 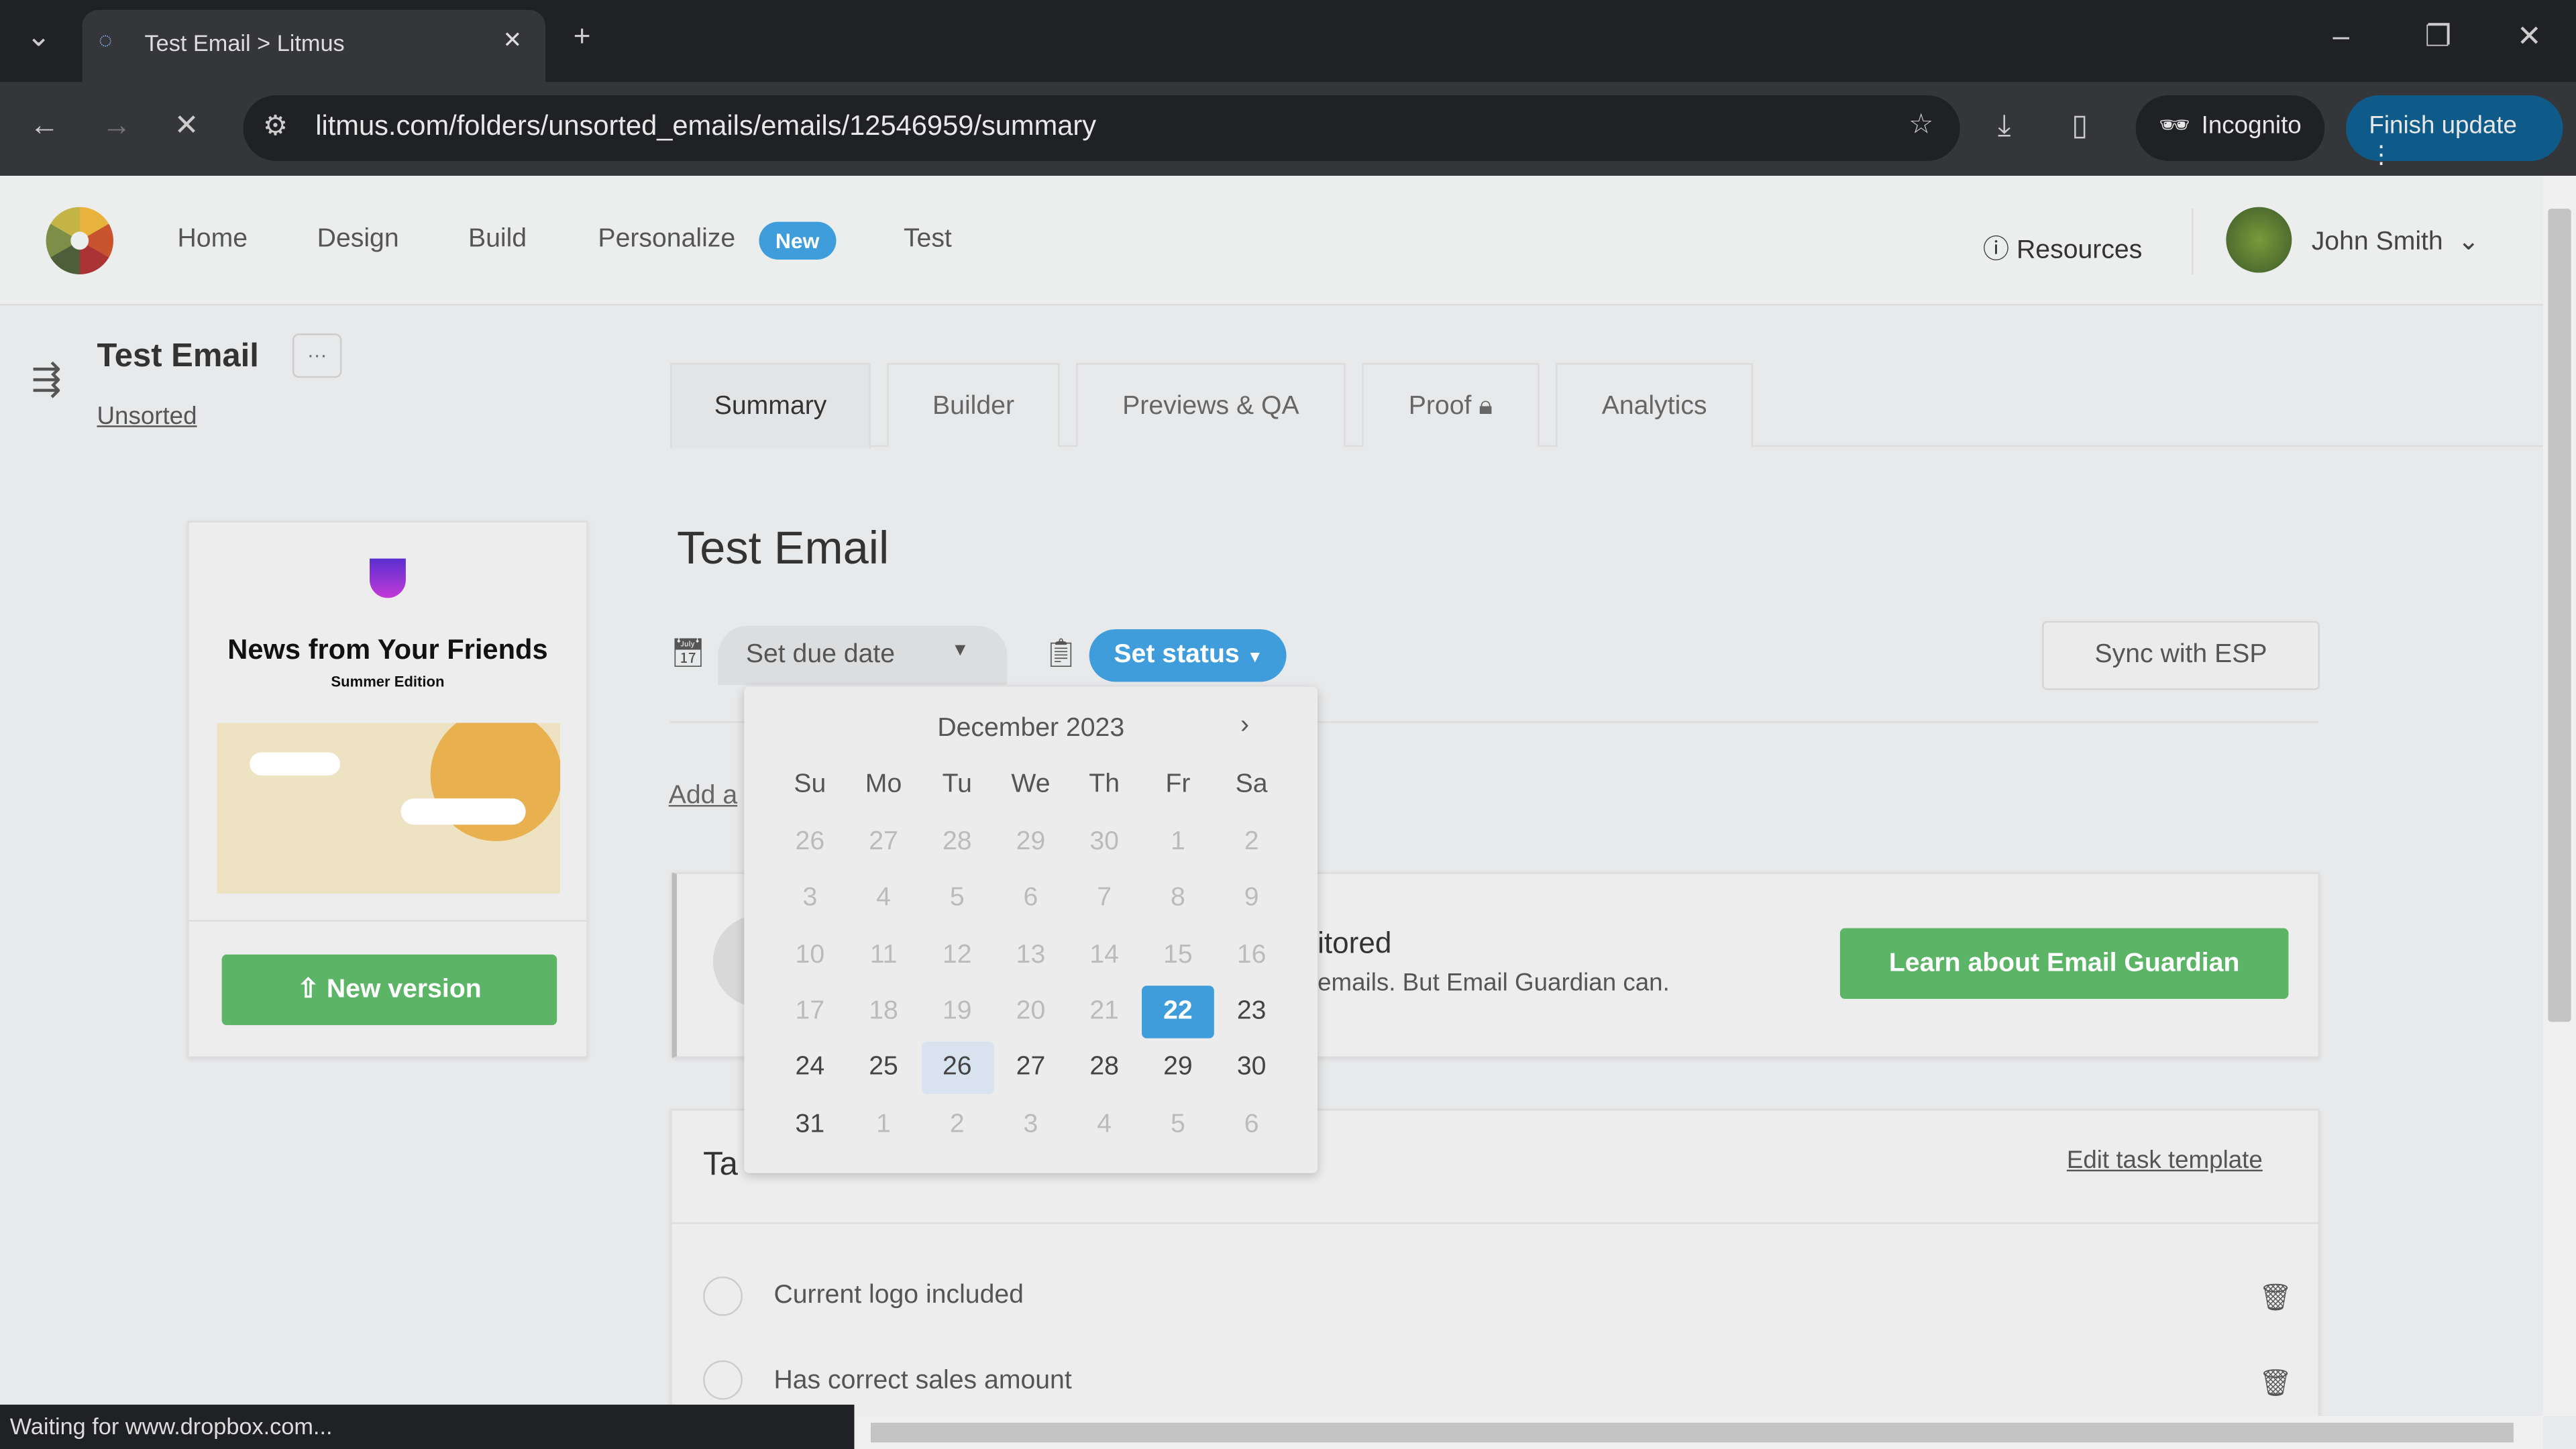 I want to click on calendar-day: 24, so click(x=809, y=1068).